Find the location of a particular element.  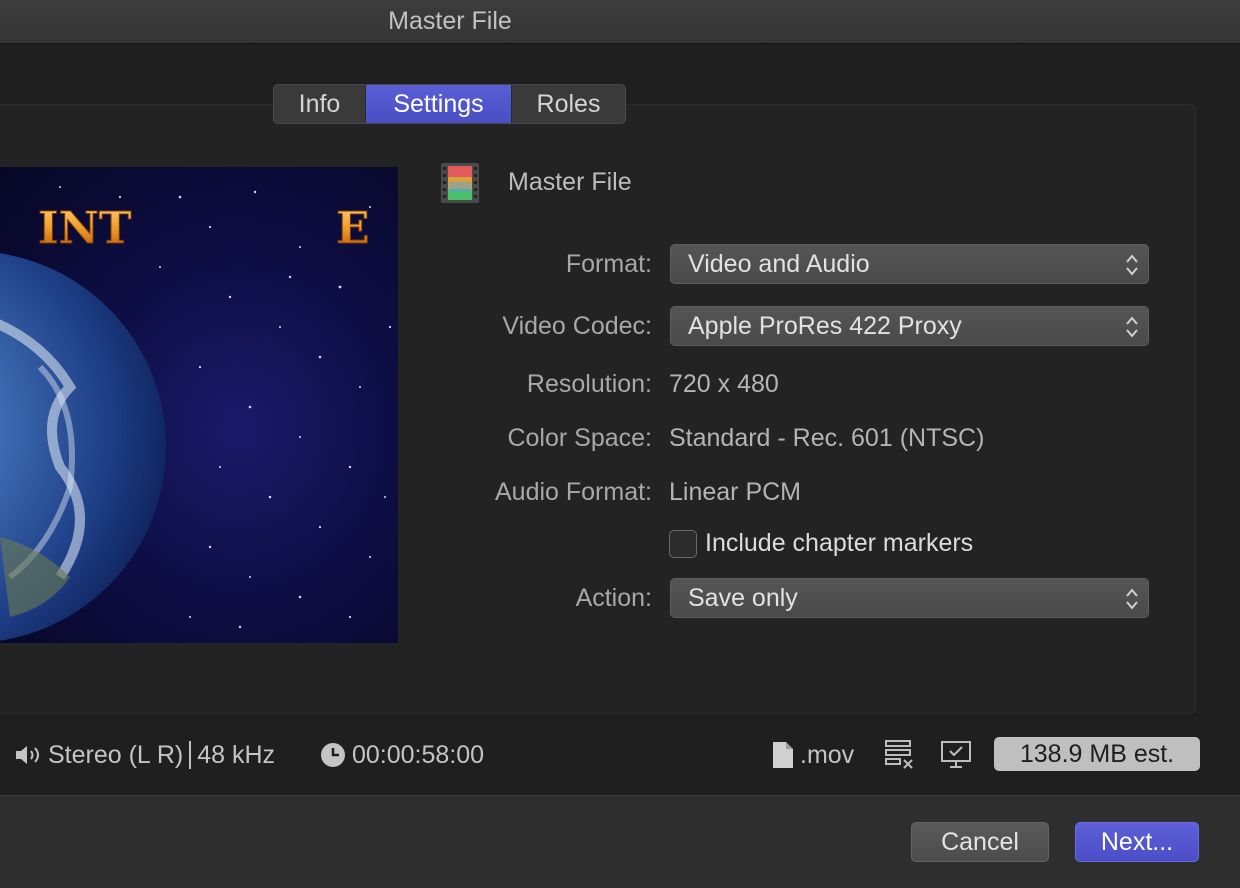

chapter-markers-option: Include chapter markers is located at coordinates (821, 543).